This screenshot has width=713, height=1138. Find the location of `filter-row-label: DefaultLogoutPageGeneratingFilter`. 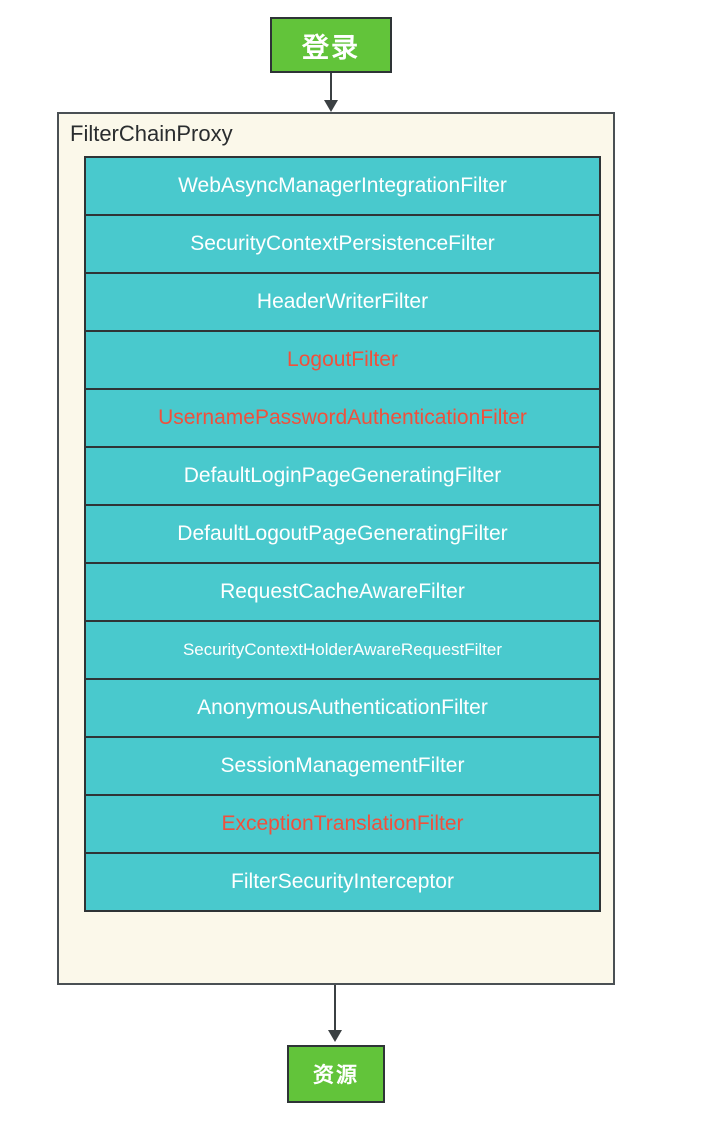

filter-row-label: DefaultLogoutPageGeneratingFilter is located at coordinates (342, 533).